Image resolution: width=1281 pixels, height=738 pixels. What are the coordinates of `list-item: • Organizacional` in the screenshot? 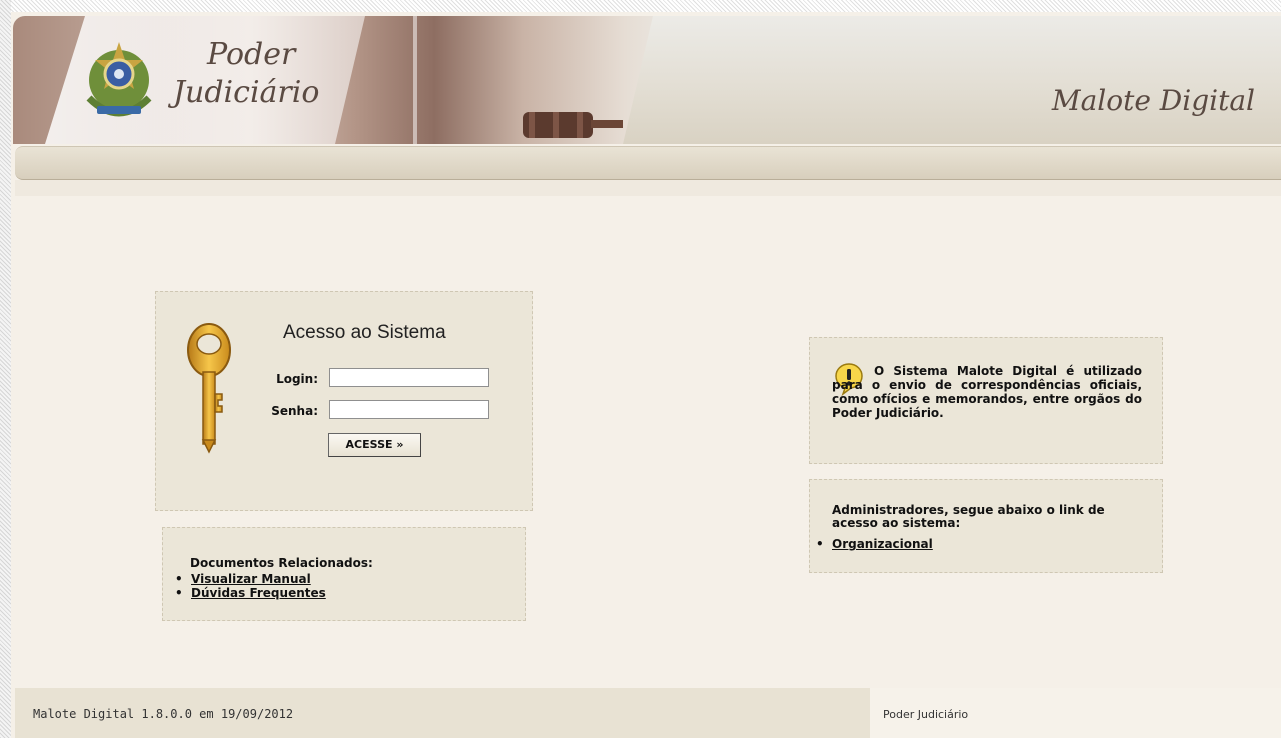 It's located at (873, 544).